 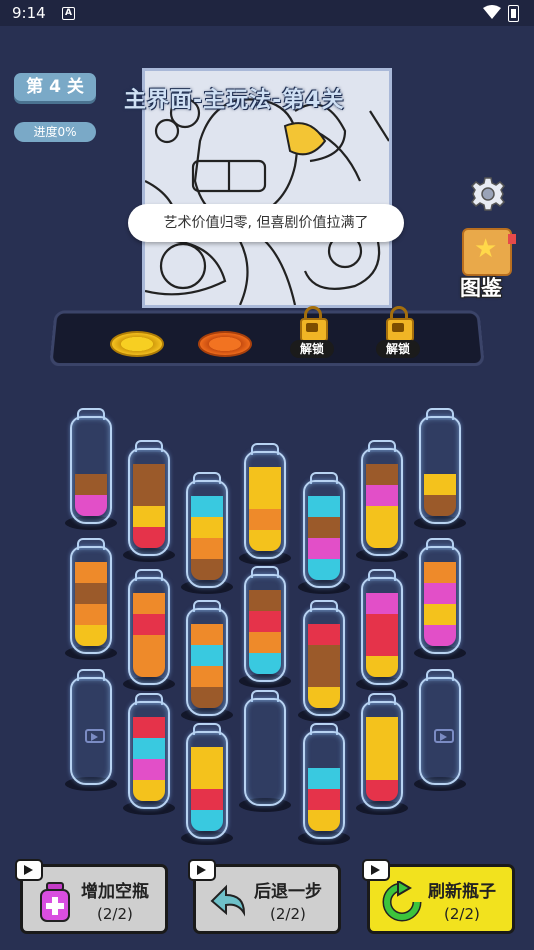 I want to click on notification-icon: A, so click(x=68, y=13).